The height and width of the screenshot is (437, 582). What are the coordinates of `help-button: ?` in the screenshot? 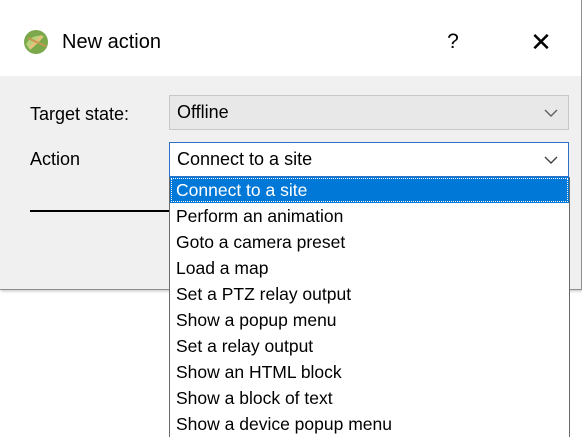 It's located at (453, 42).